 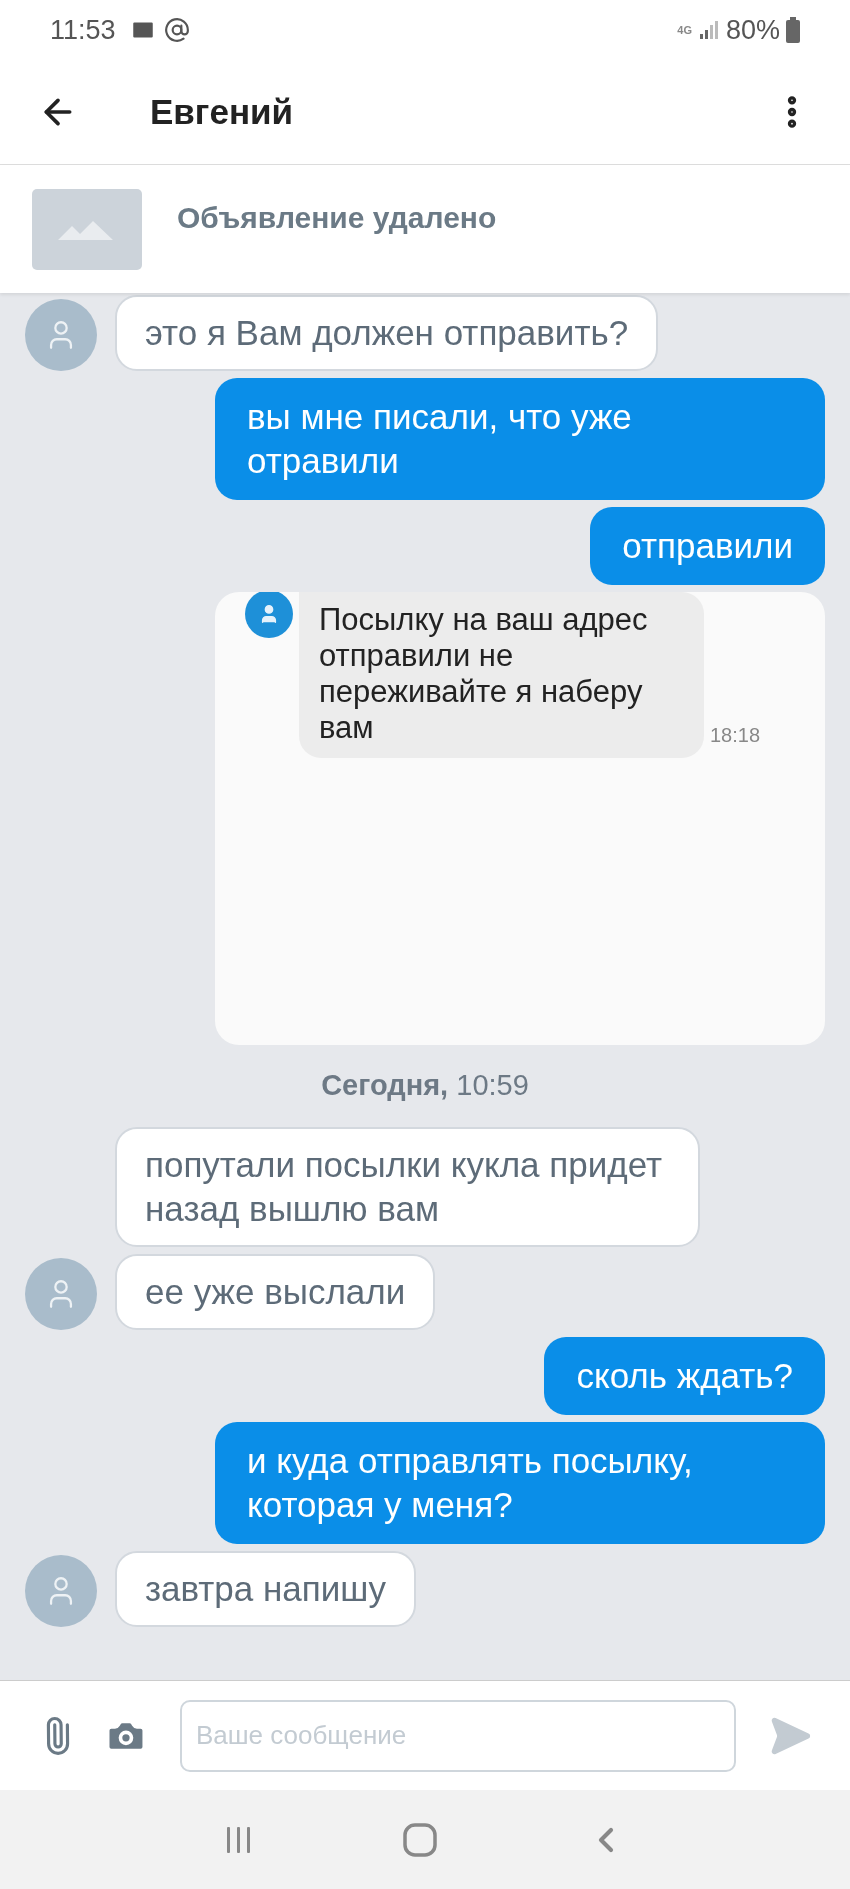 What do you see at coordinates (407, 1186) in the screenshot?
I see `incoming-message: попутали посылки кукла придет назад вышлю вам` at bounding box center [407, 1186].